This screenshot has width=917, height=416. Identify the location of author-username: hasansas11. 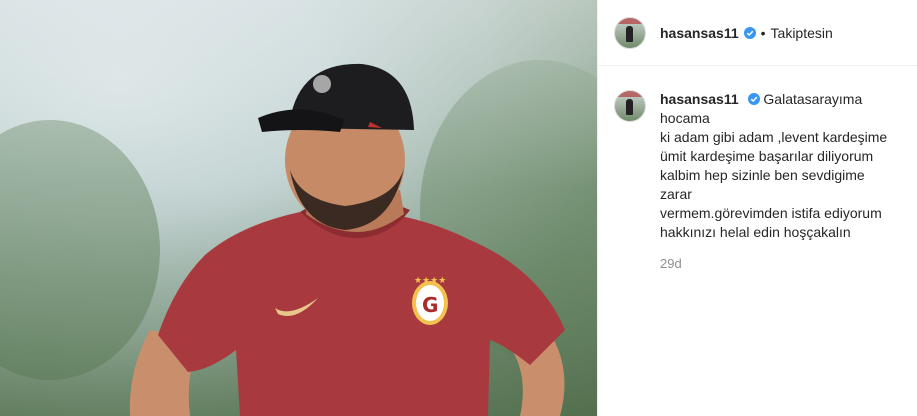
(699, 33).